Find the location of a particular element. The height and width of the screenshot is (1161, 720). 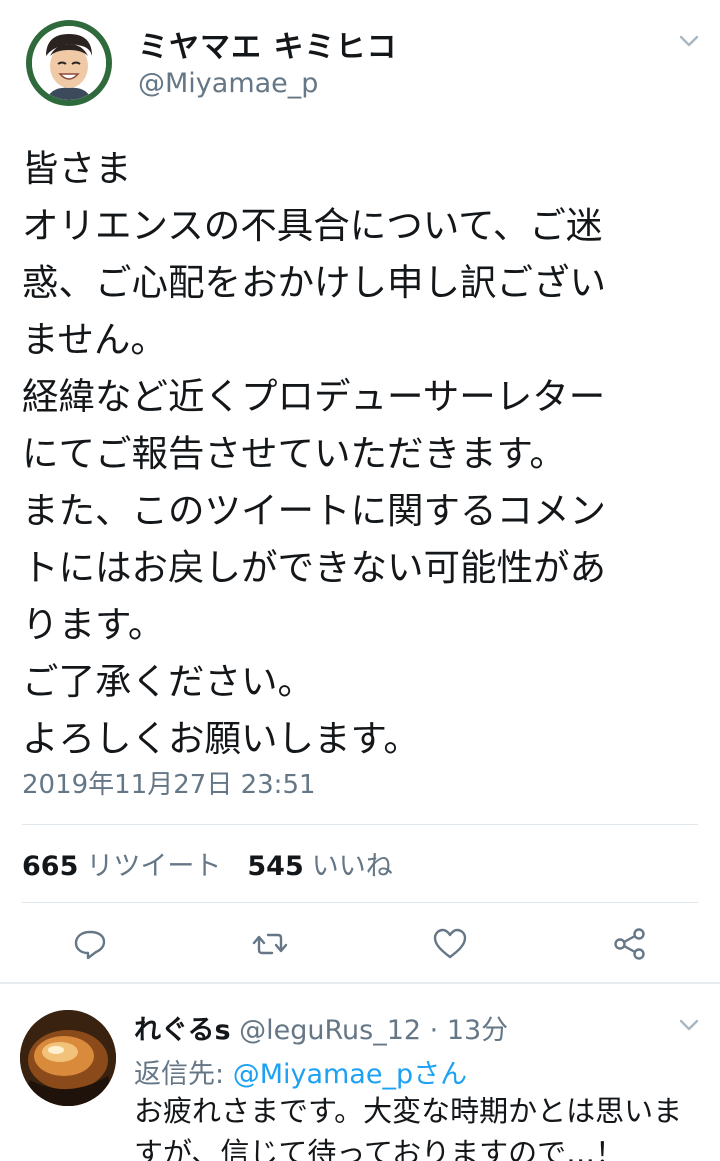

reply-text-line: お疲れさまです。大変な時期かとは思いま is located at coordinates (408, 1111).